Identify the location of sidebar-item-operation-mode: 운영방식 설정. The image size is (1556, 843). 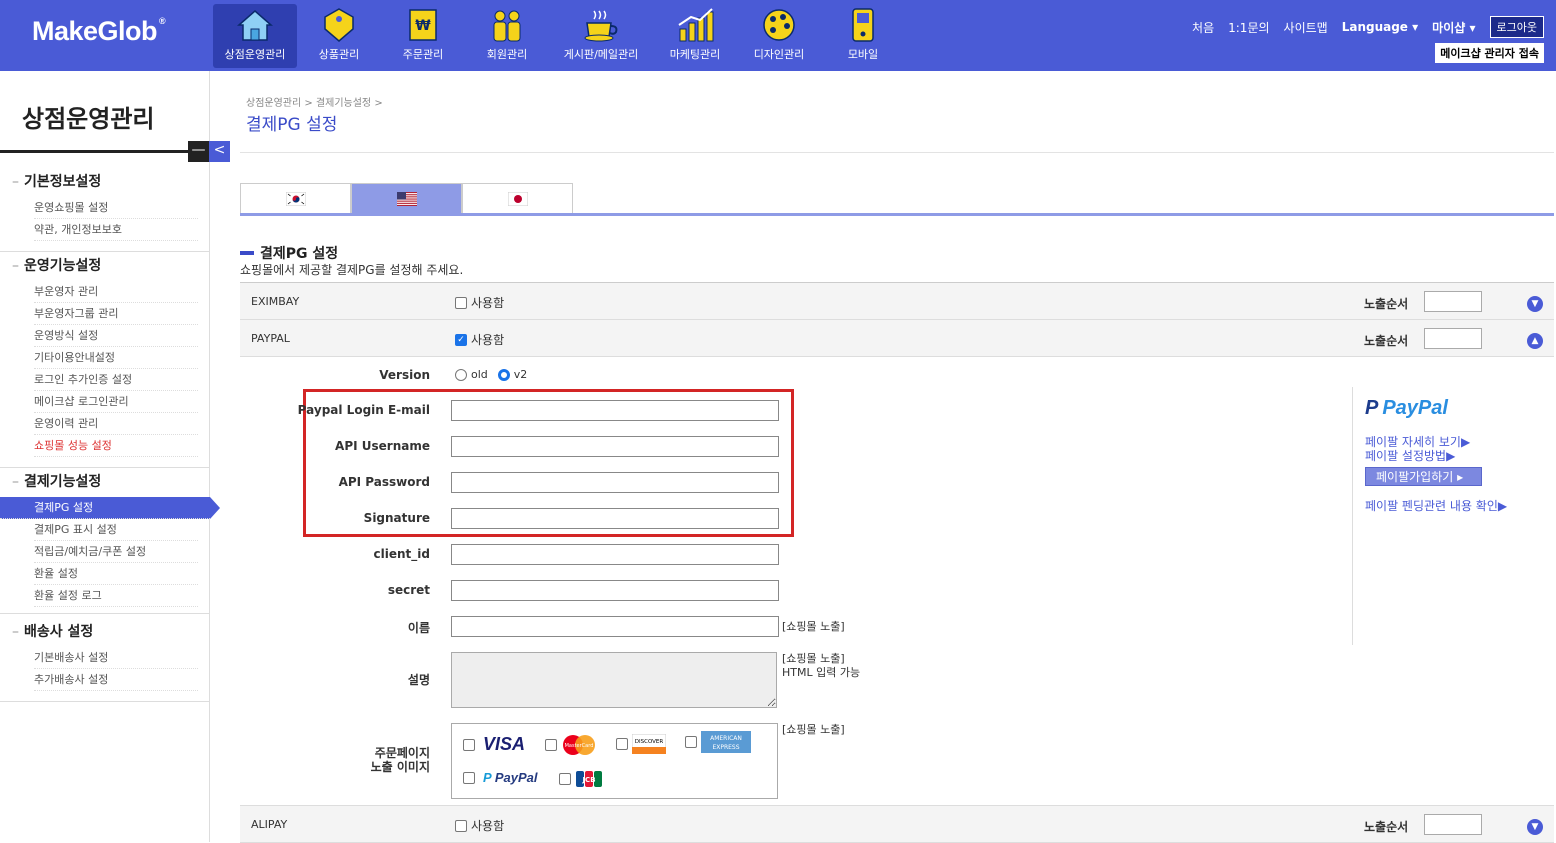
(116, 336).